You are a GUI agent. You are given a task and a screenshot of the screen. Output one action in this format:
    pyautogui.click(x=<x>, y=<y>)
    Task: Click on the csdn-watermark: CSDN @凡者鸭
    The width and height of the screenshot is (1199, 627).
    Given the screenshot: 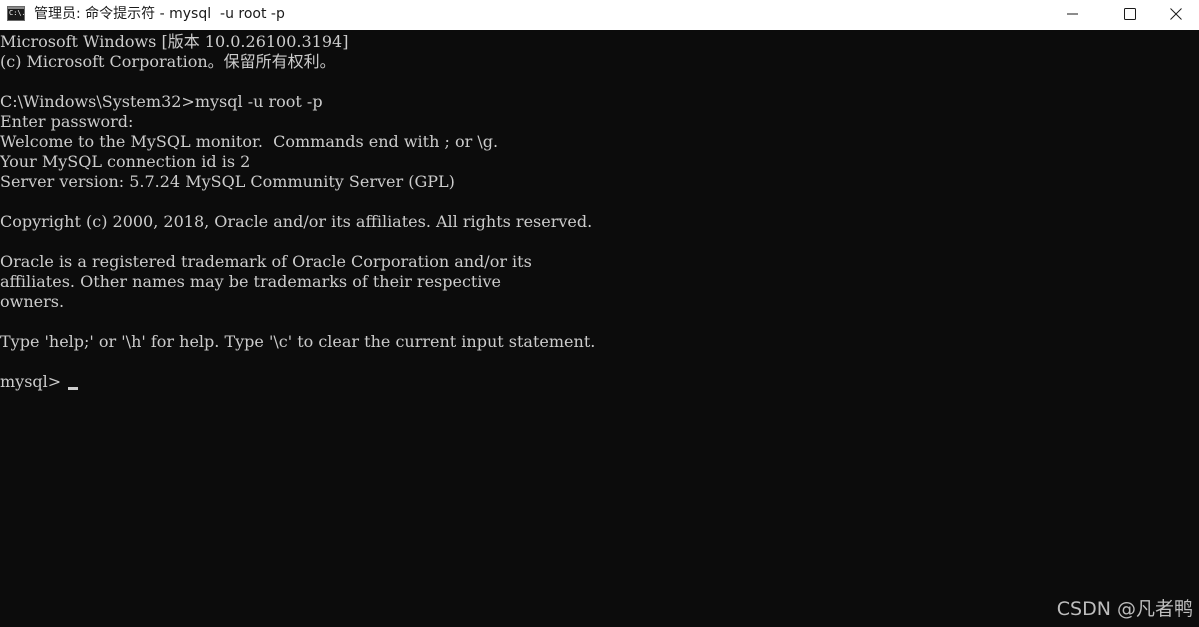 What is the action you would take?
    pyautogui.click(x=1124, y=609)
    